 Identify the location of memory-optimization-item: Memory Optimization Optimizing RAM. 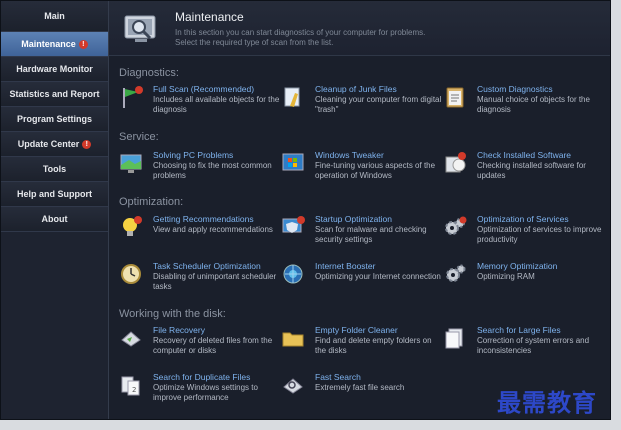
(523, 281).